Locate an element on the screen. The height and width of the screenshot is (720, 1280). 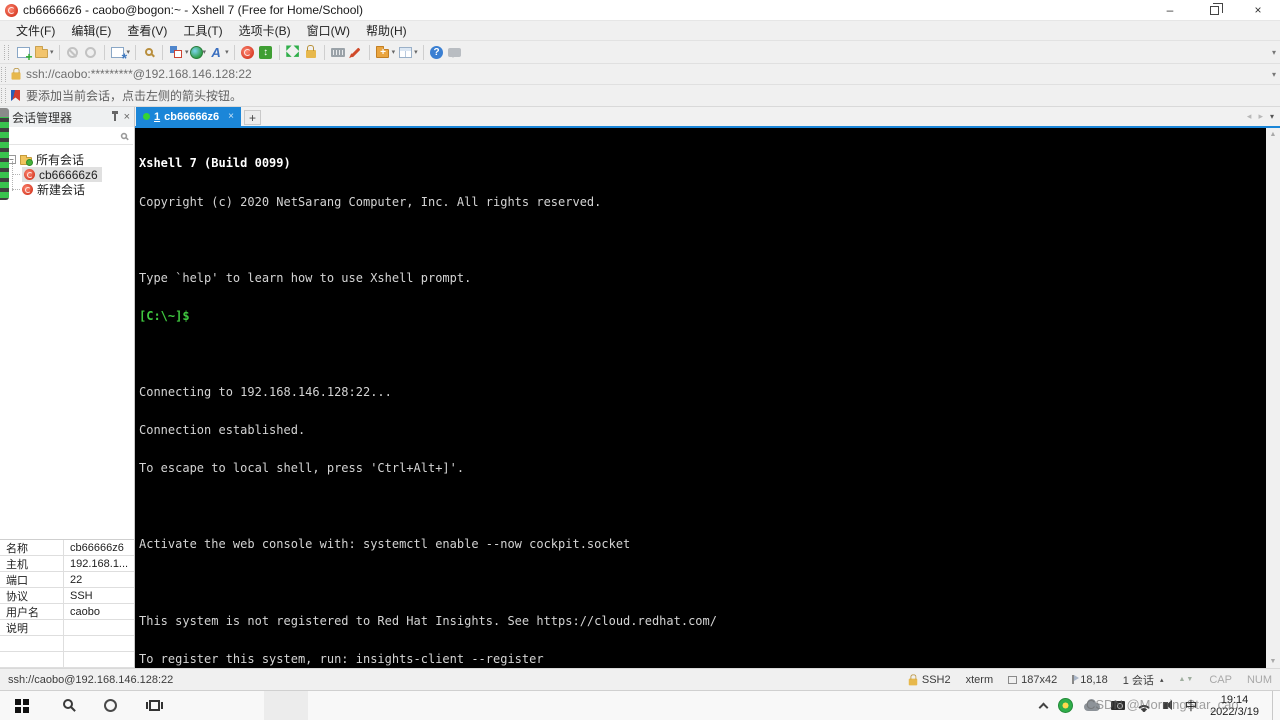
grid-dropdown: ▾ is located at coordinates (416, 52).